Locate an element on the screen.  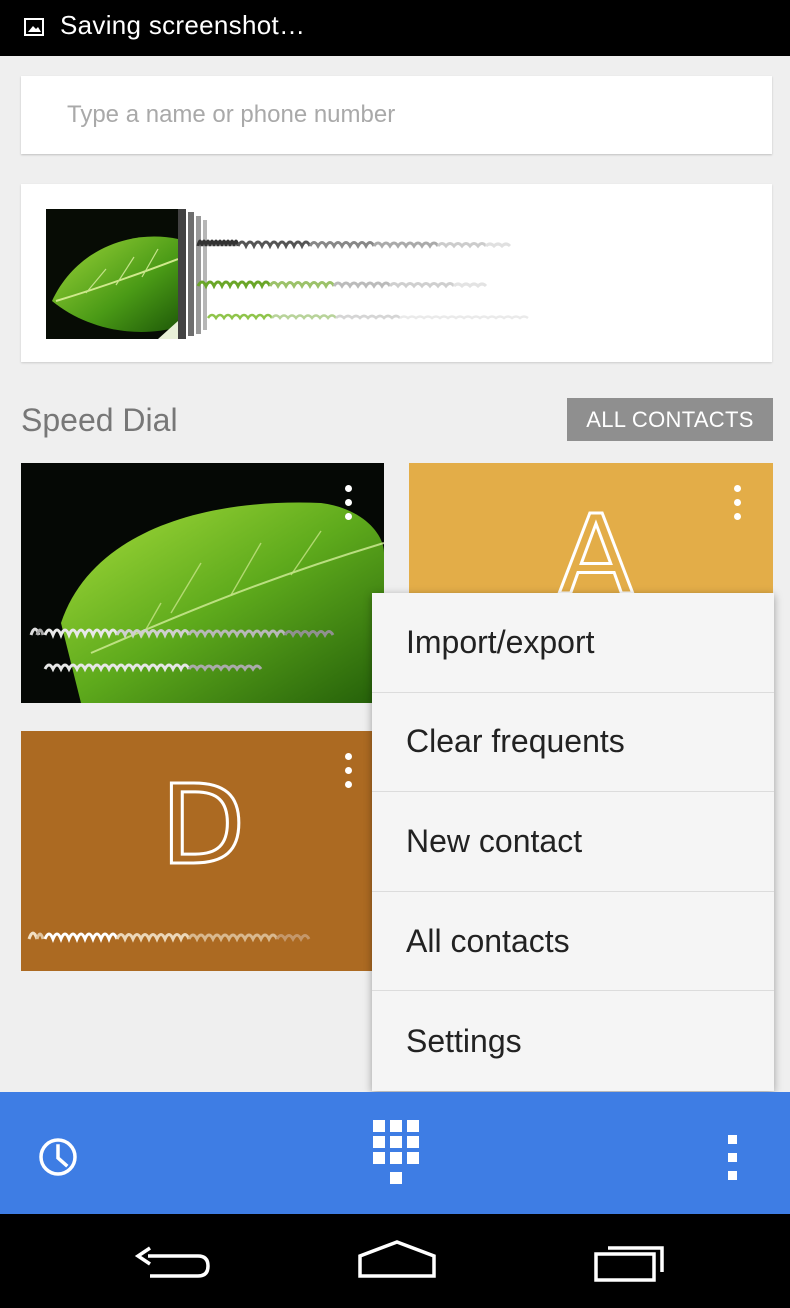
search-box is located at coordinates (396, 115).